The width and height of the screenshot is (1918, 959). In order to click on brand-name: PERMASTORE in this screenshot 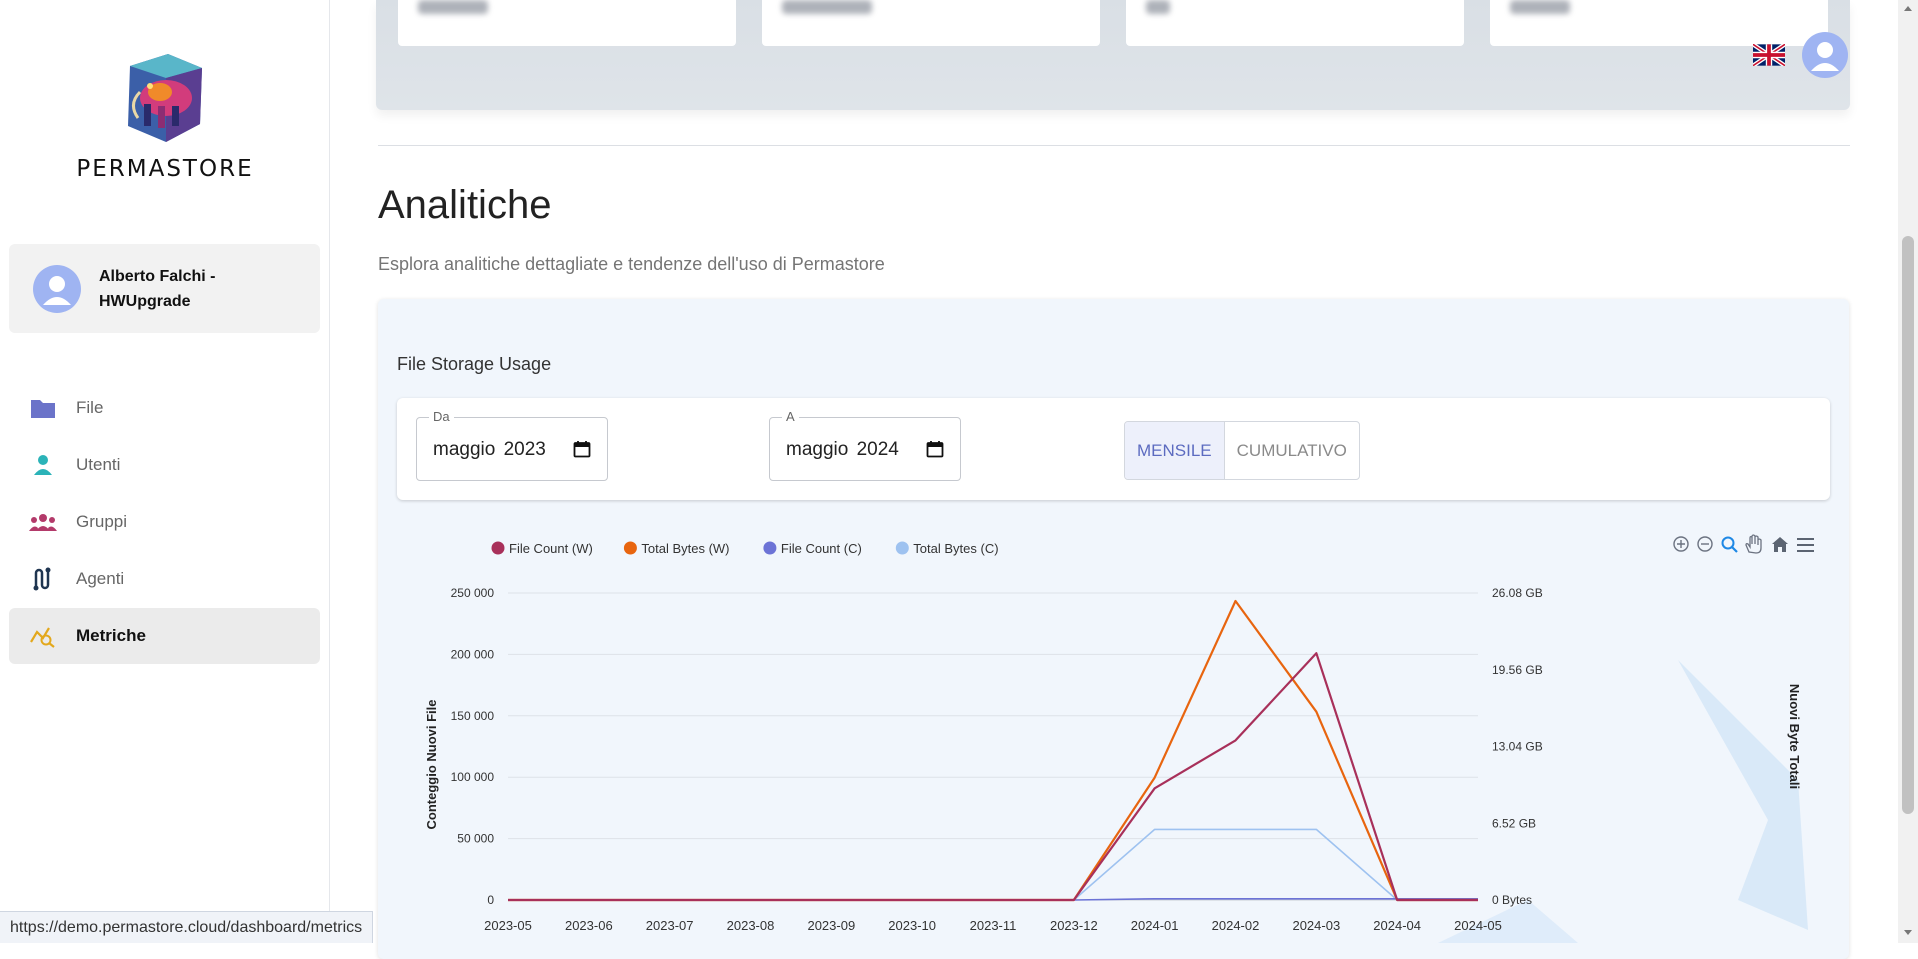, I will do `click(165, 169)`.